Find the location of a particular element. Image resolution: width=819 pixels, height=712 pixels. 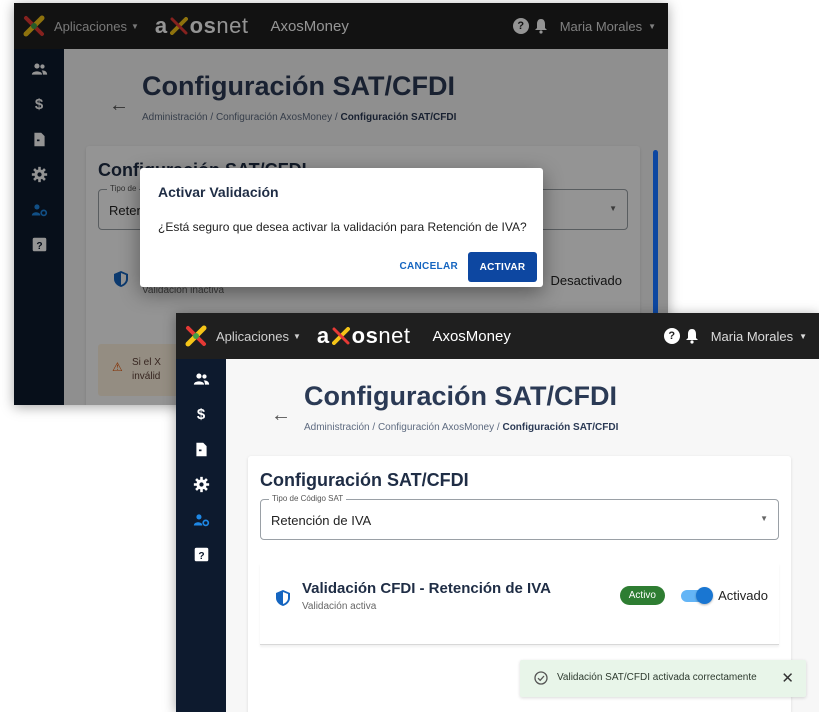

product-name: AxosMoney is located at coordinates (471, 336).